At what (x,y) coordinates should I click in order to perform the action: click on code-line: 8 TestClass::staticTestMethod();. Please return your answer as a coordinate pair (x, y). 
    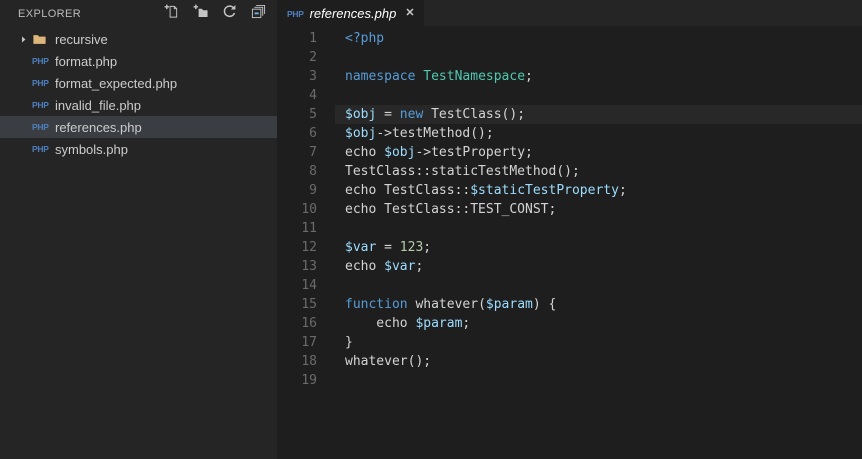
    Looking at the image, I should click on (569, 171).